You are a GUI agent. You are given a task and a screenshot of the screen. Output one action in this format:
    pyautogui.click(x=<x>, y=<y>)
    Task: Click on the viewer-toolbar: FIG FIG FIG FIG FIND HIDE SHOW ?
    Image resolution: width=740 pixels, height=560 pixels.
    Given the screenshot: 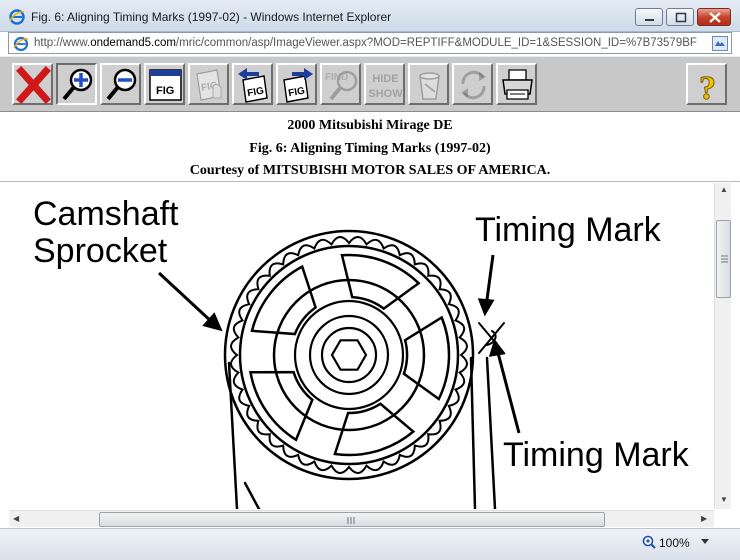 What is the action you would take?
    pyautogui.click(x=370, y=84)
    